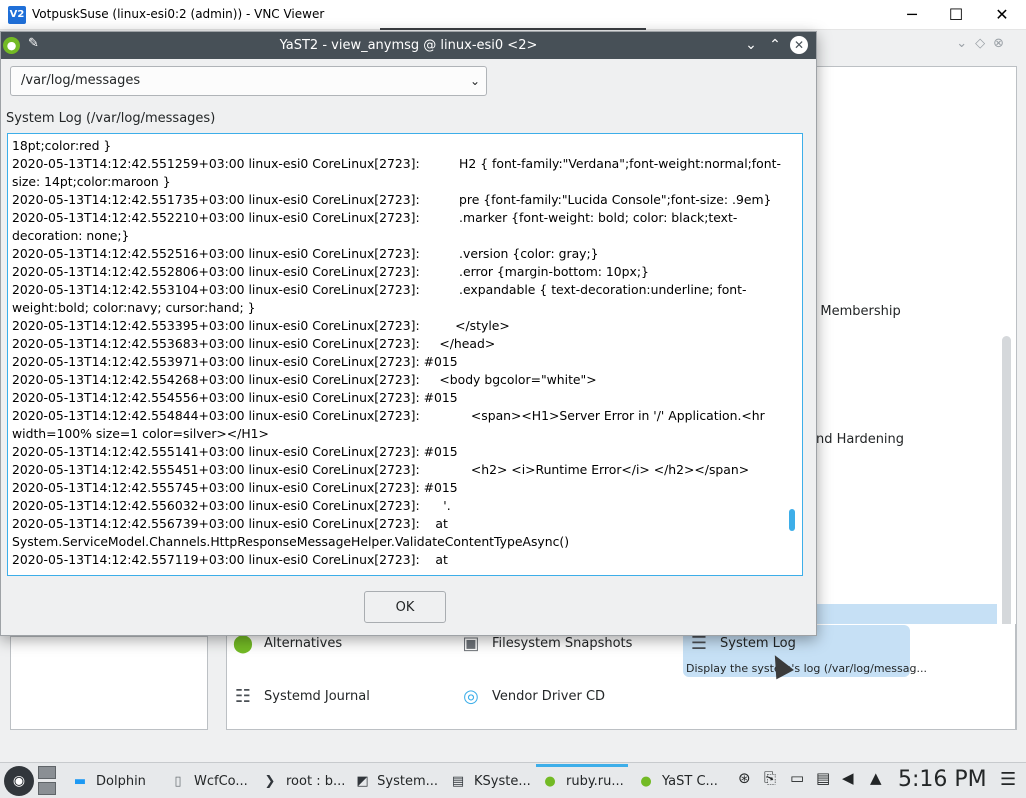 This screenshot has width=1026, height=798. I want to click on ksysguard-icon: ▤, so click(458, 781).